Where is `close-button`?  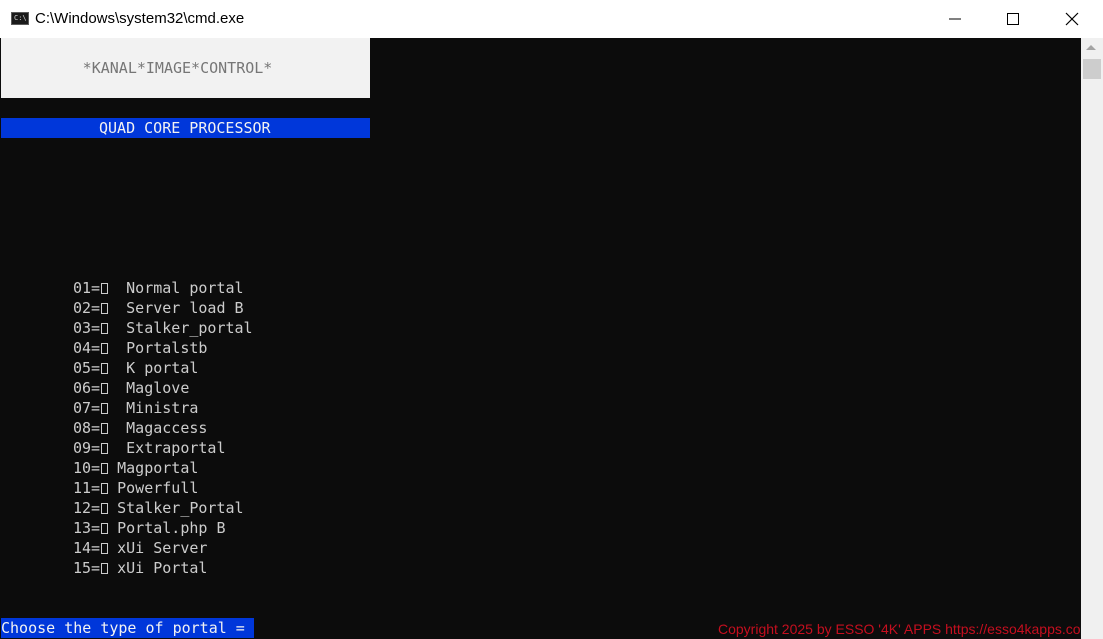 close-button is located at coordinates (1072, 19).